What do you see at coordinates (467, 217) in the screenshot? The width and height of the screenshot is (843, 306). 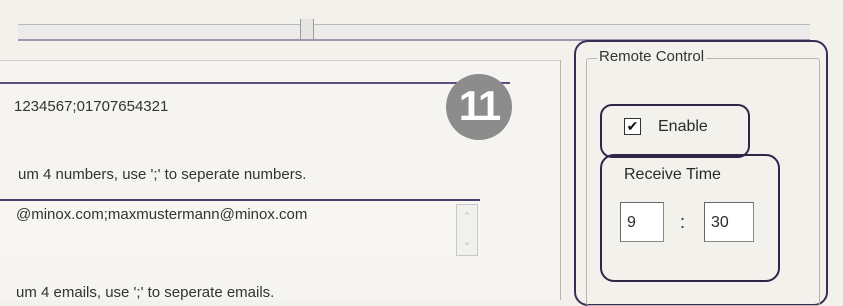 I see `scroll-up-icon: ⌃` at bounding box center [467, 217].